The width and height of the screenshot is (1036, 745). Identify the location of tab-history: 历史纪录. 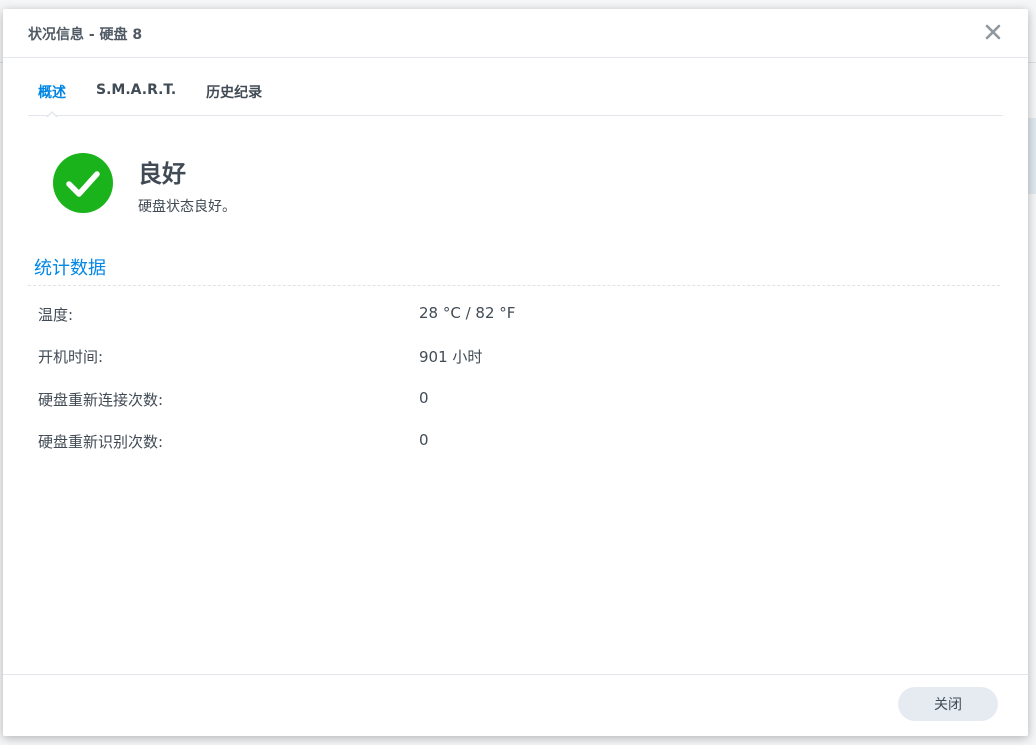
(234, 96).